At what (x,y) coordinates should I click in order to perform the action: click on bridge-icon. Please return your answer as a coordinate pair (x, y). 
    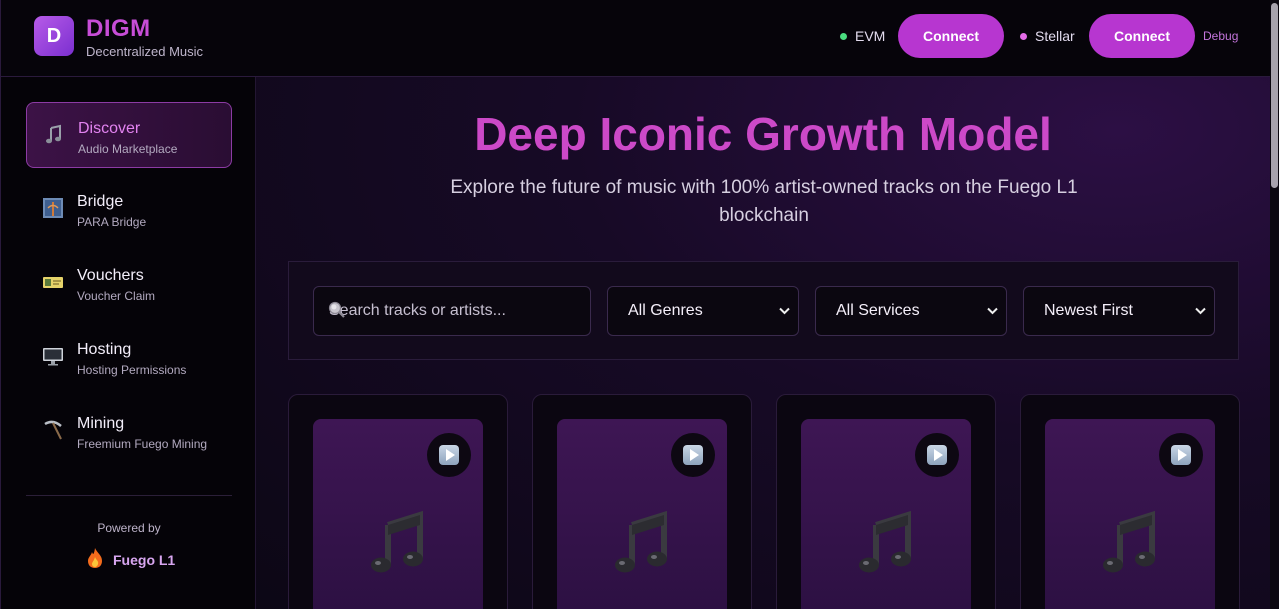
    Looking at the image, I should click on (53, 208).